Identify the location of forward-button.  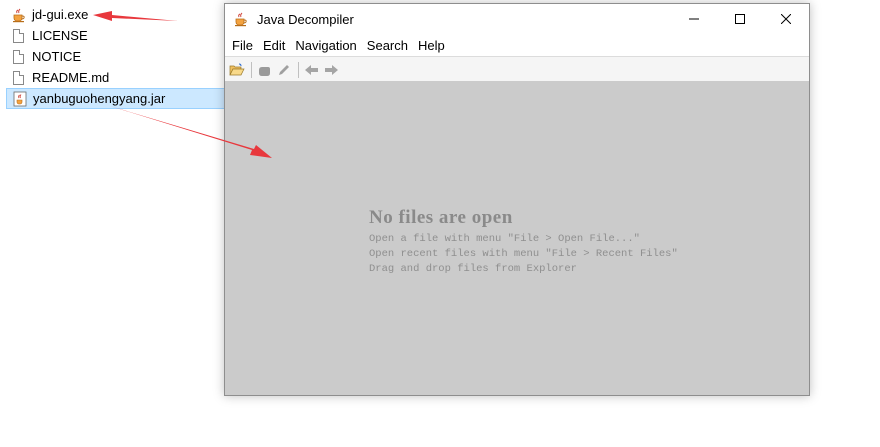
(331, 70).